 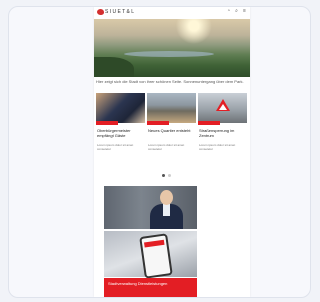 What do you see at coordinates (156, 256) in the screenshot?
I see `smartphone-icon` at bounding box center [156, 256].